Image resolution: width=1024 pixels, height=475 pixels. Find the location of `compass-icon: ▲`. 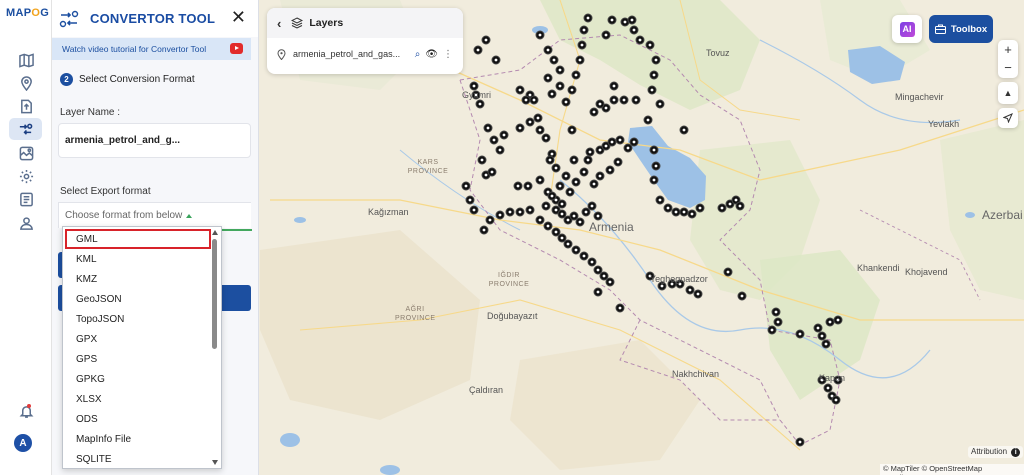

compass-icon: ▲ is located at coordinates (1008, 93).